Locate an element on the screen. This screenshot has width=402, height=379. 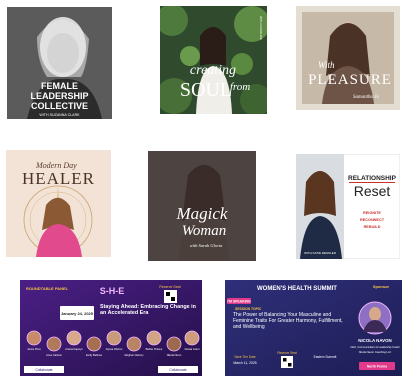
tile-5-title-2: Woman is located at coordinates (204, 231).